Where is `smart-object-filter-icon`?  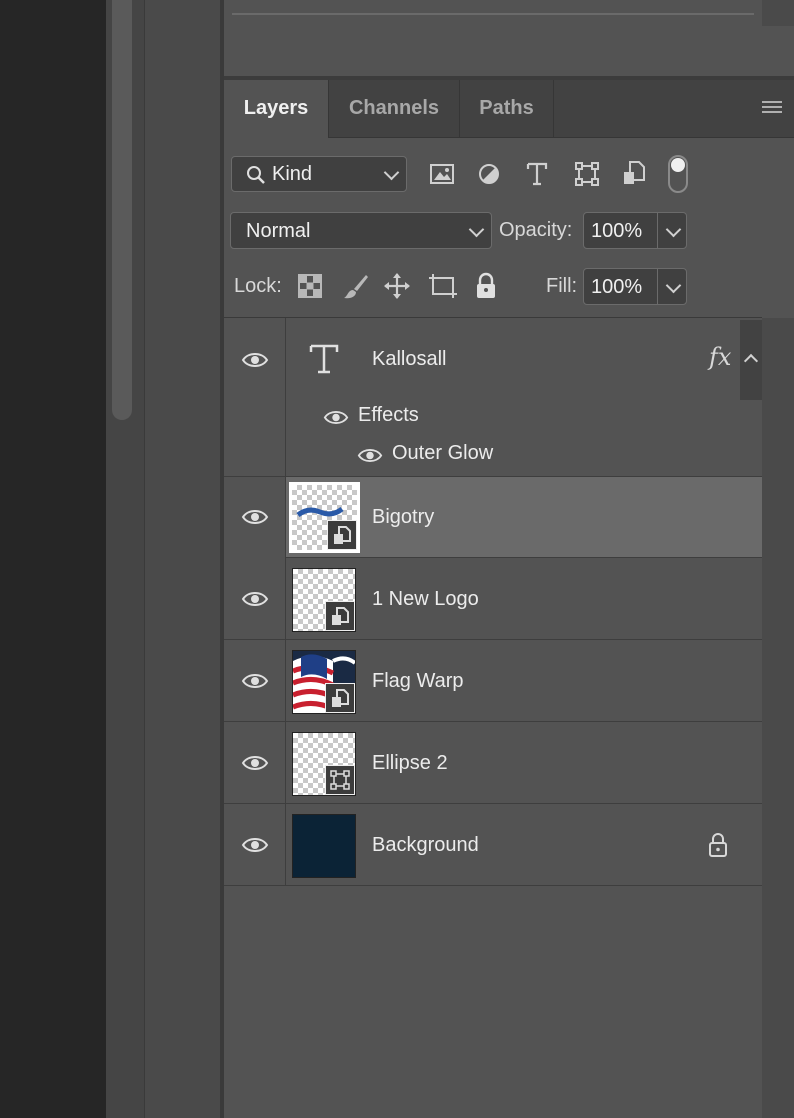 smart-object-filter-icon is located at coordinates (634, 174).